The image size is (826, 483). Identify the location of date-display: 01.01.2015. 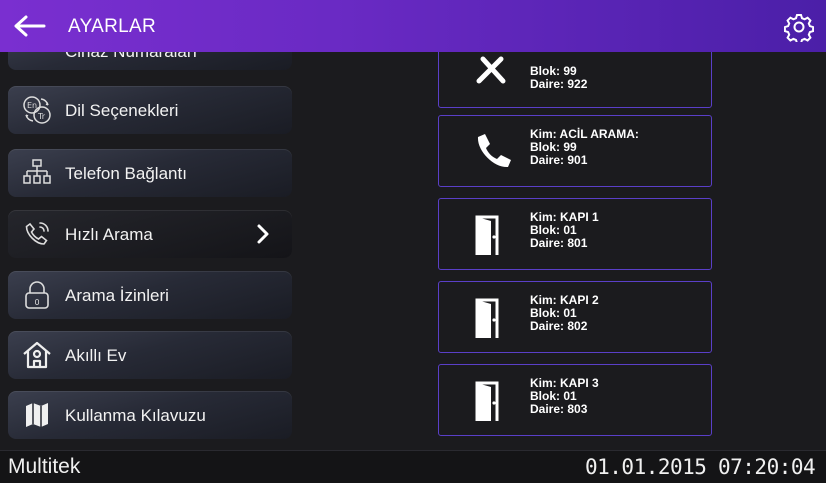
(646, 467).